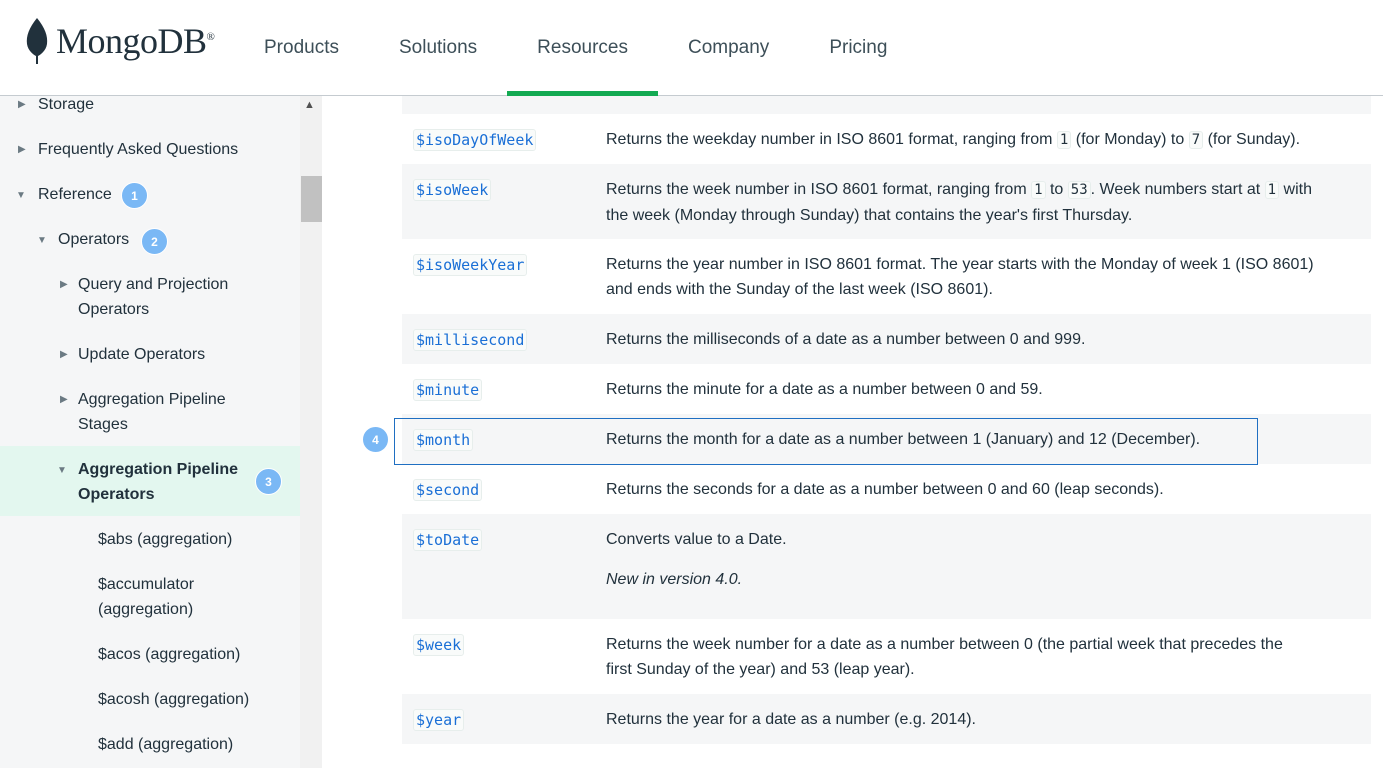 This screenshot has height=768, width=1383. Describe the element at coordinates (448, 490) in the screenshot. I see `operator-link: $second` at that location.